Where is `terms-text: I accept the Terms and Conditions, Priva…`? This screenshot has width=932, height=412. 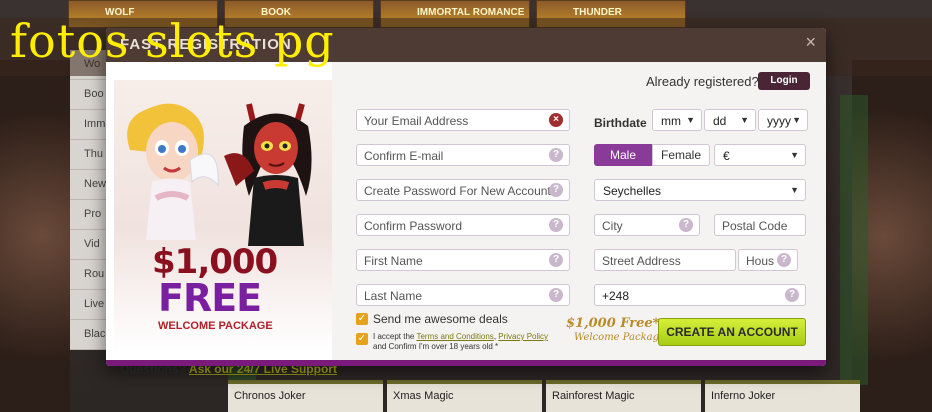 terms-text: I accept the Terms and Conditions, Priva… is located at coordinates (461, 341).